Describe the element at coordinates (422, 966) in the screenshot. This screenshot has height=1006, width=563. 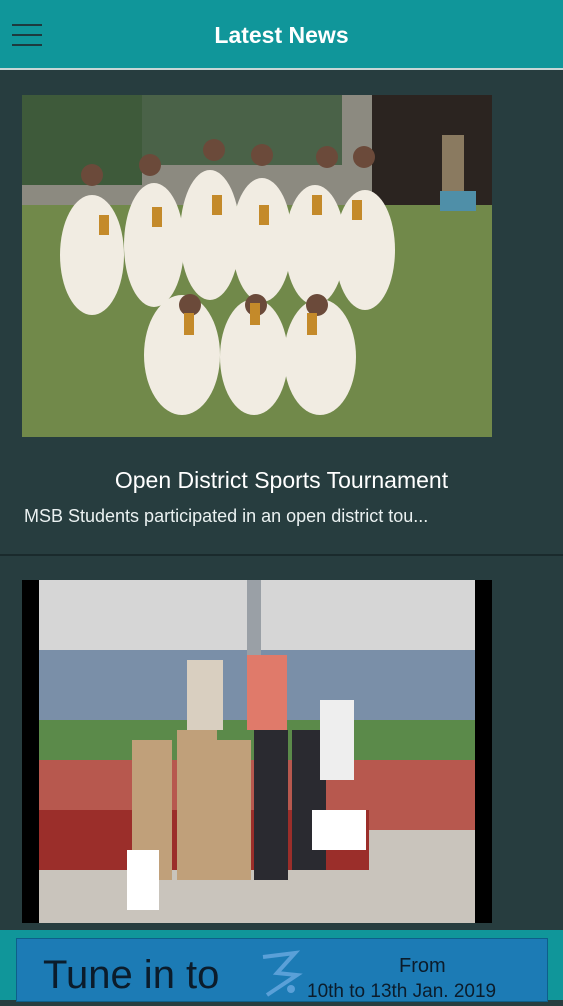
I see `banner-from-text: From` at that location.